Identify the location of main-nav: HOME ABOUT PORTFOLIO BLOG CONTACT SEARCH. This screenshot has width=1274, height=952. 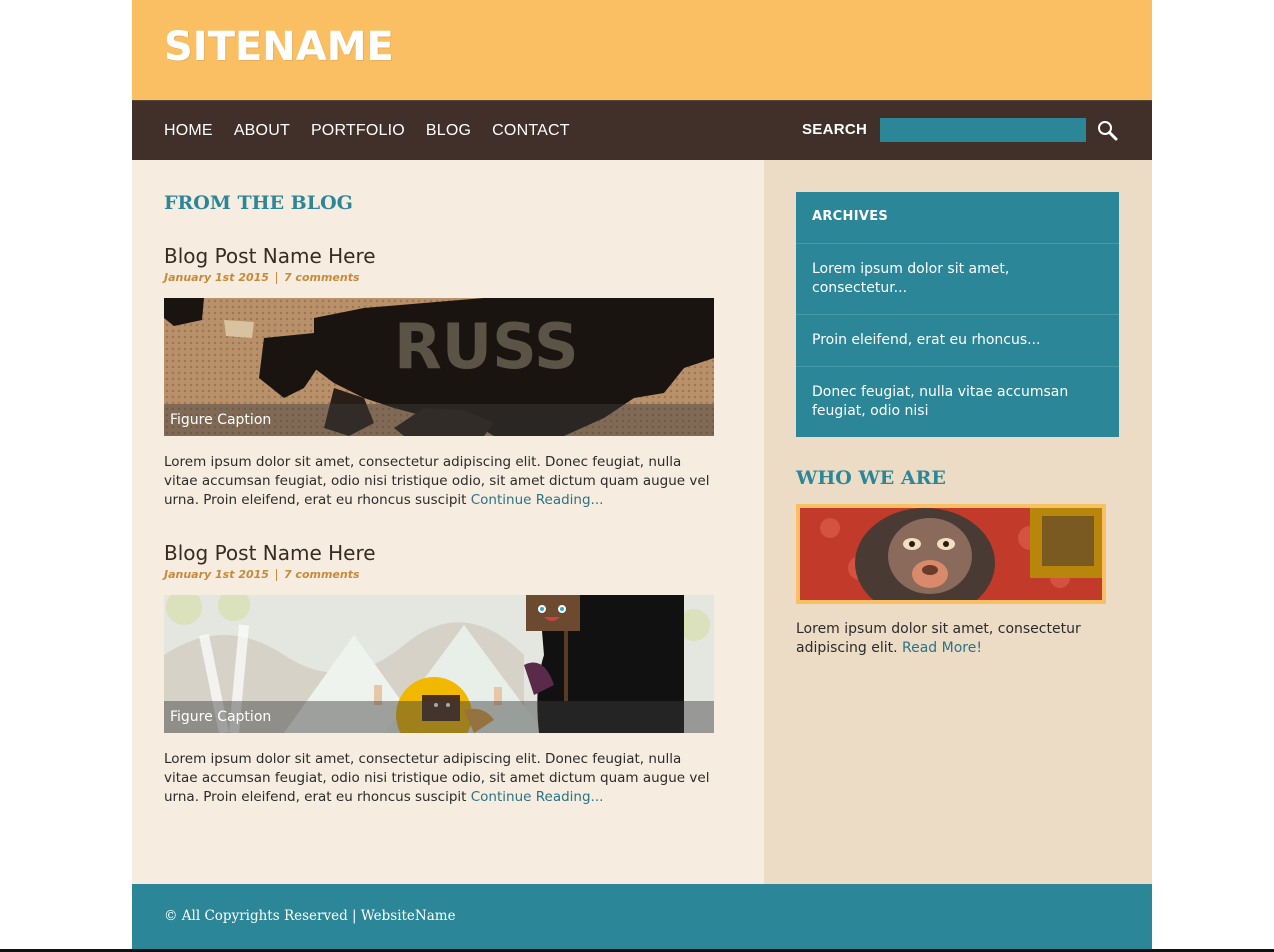
(642, 130).